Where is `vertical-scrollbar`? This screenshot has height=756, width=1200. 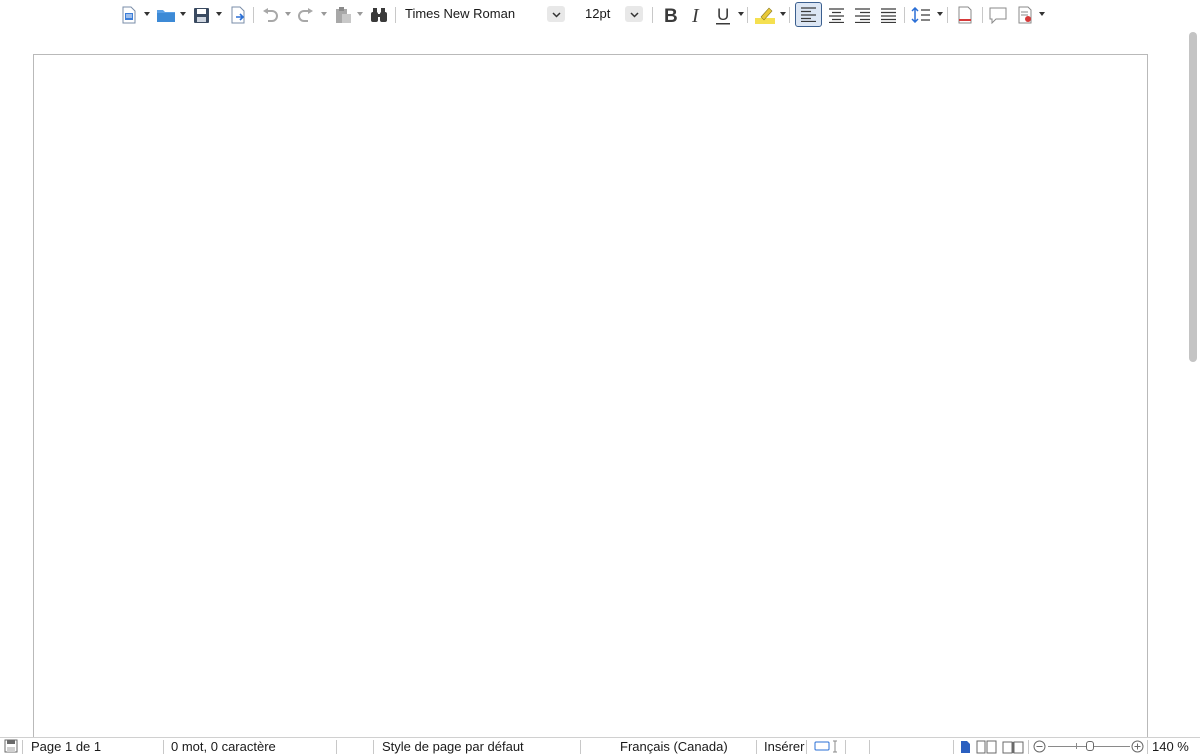
vertical-scrollbar is located at coordinates (1193, 383).